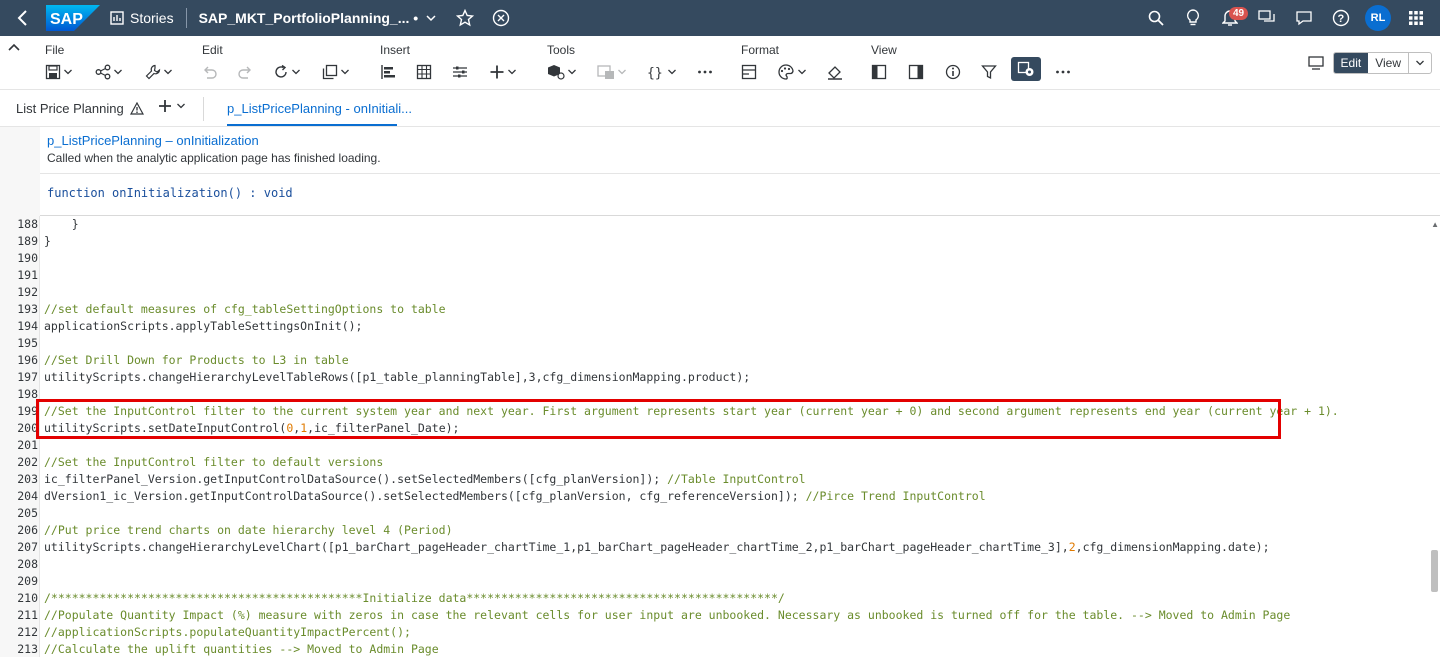 The image size is (1440, 657). Describe the element at coordinates (424, 72) in the screenshot. I see `insert-table-button` at that location.